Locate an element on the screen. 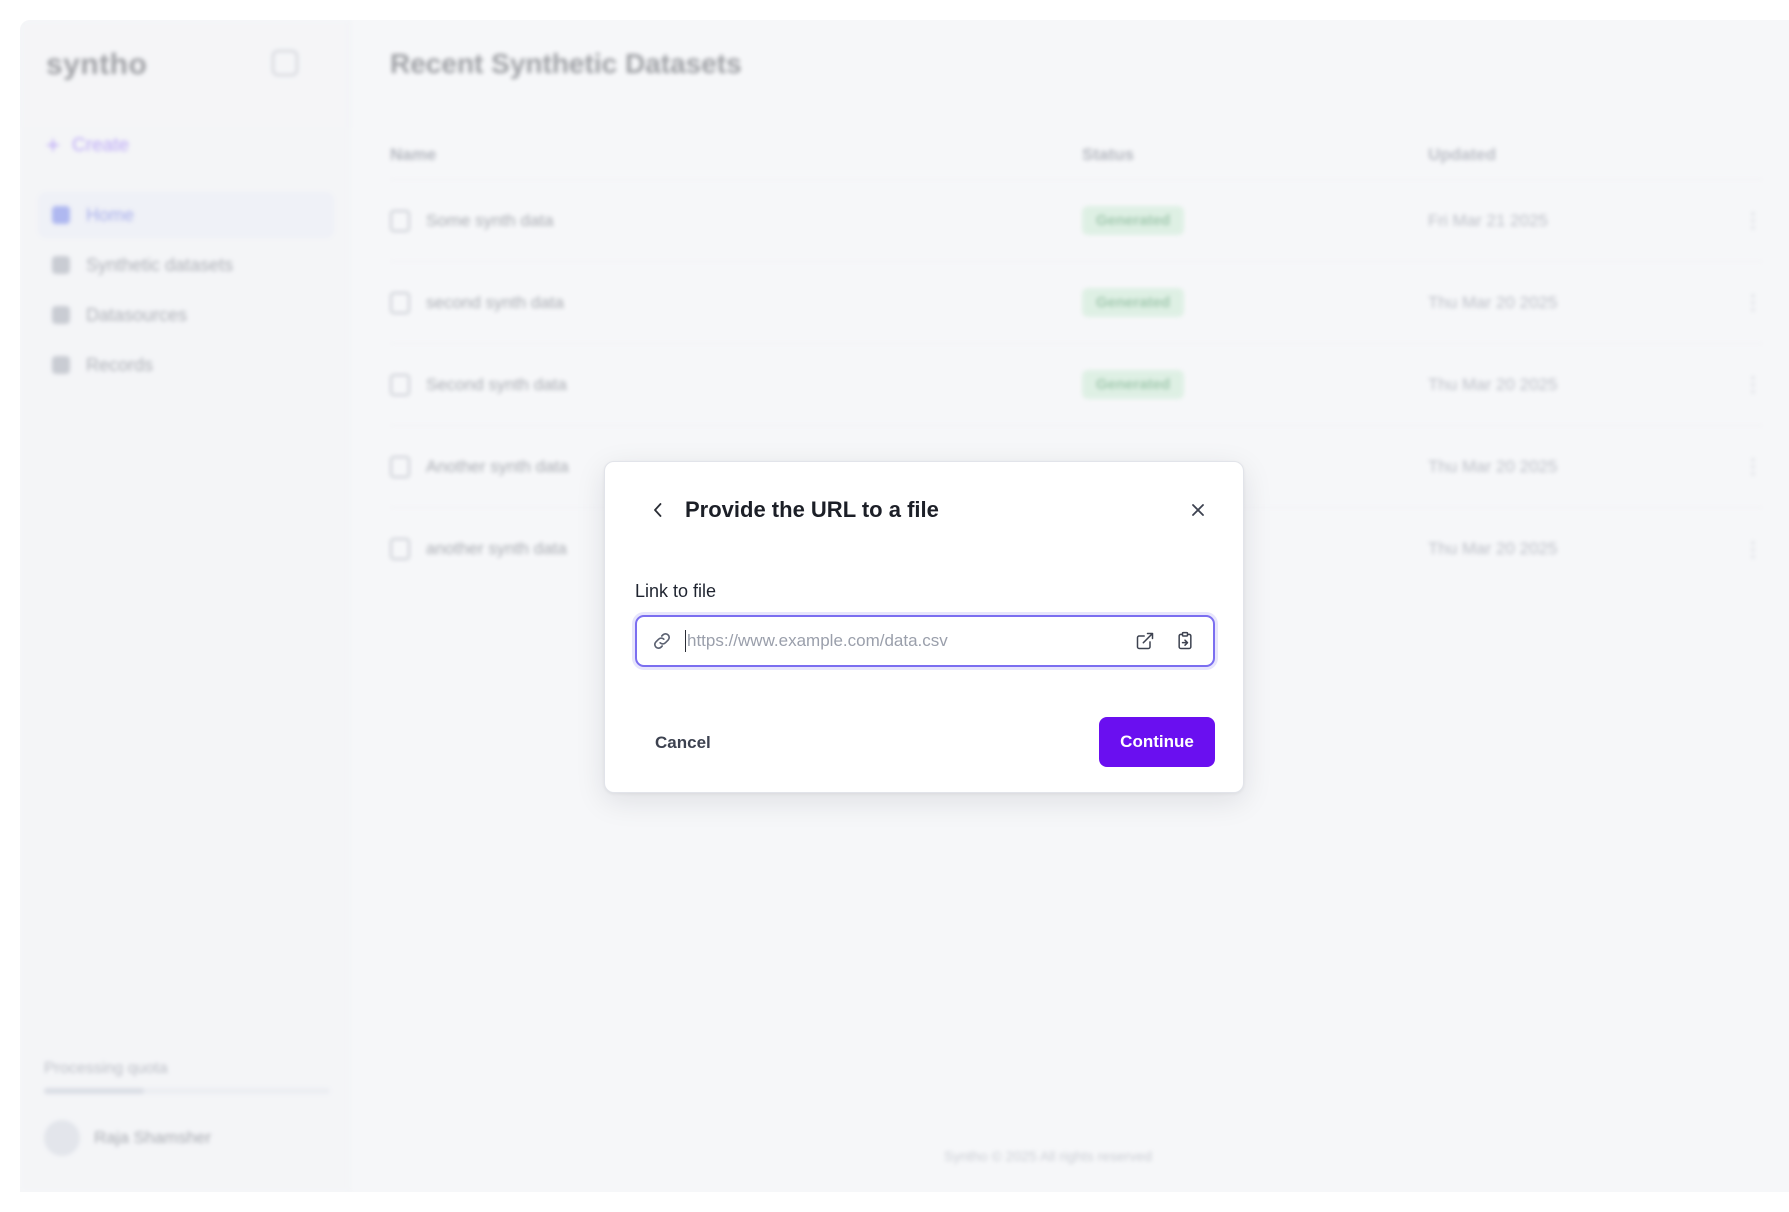  external-link-icon is located at coordinates (1145, 641).